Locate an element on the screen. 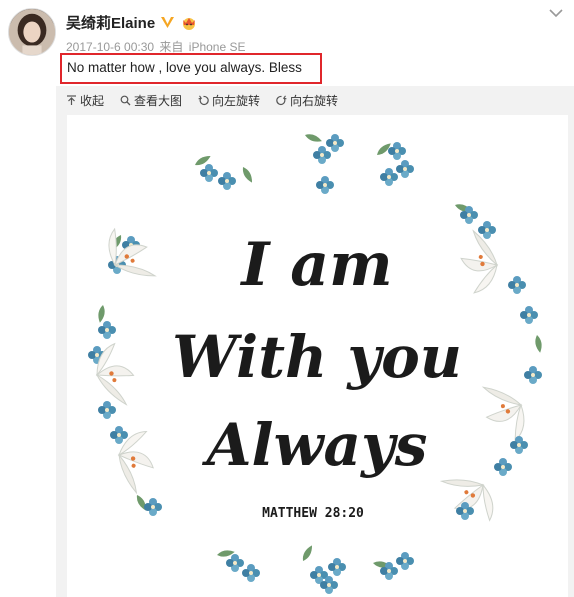 This screenshot has height=597, width=574. rotate-right-button: 向右旋转 is located at coordinates (307, 100).